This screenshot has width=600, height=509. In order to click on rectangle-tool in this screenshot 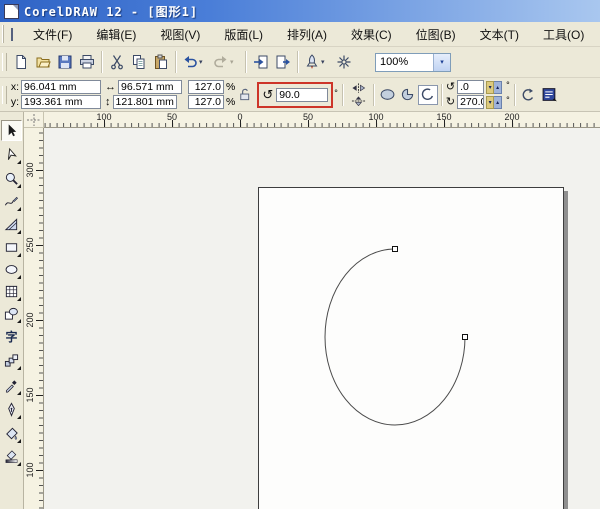, I will do `click(11, 247)`.